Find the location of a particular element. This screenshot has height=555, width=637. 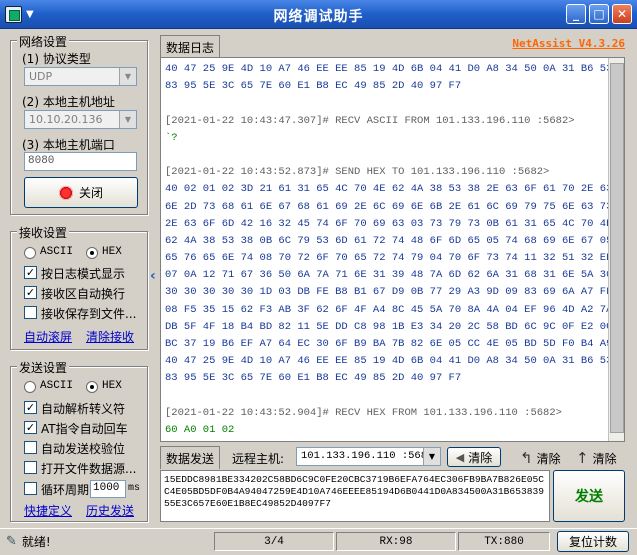

local-port-label: (3) 本地主机端口 is located at coordinates (68, 145).